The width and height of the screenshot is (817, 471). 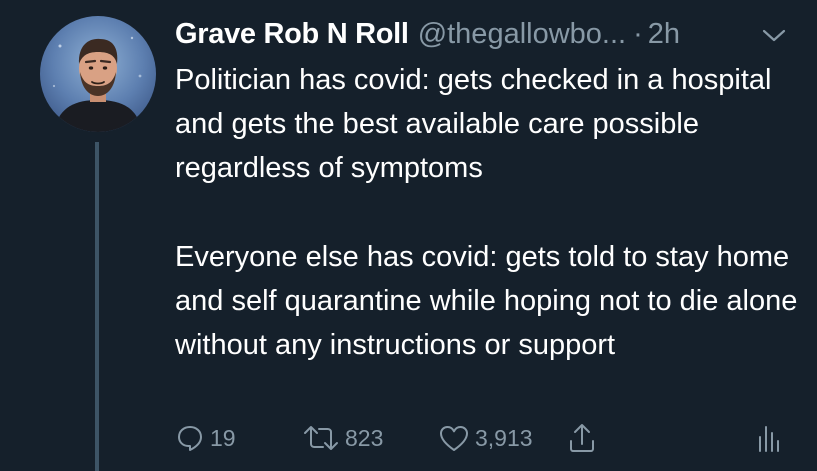 I want to click on author-avatar, so click(x=98, y=74).